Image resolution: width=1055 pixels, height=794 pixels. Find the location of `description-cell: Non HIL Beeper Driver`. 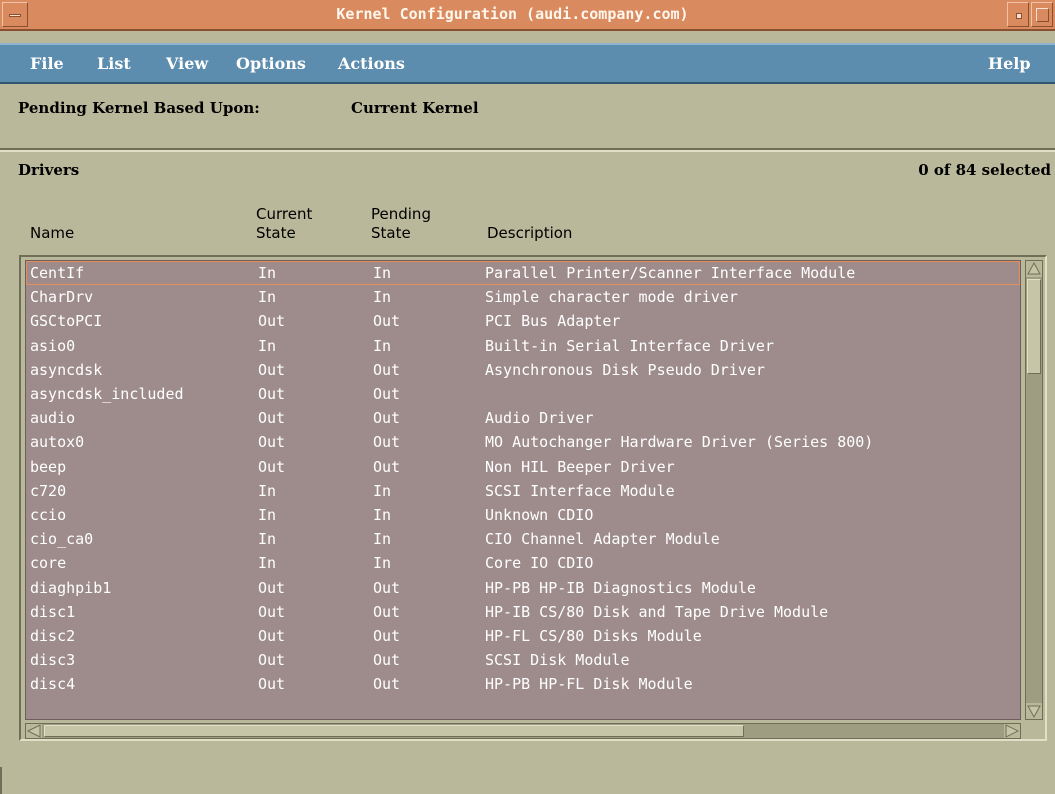

description-cell: Non HIL Beeper Driver is located at coordinates (580, 466).